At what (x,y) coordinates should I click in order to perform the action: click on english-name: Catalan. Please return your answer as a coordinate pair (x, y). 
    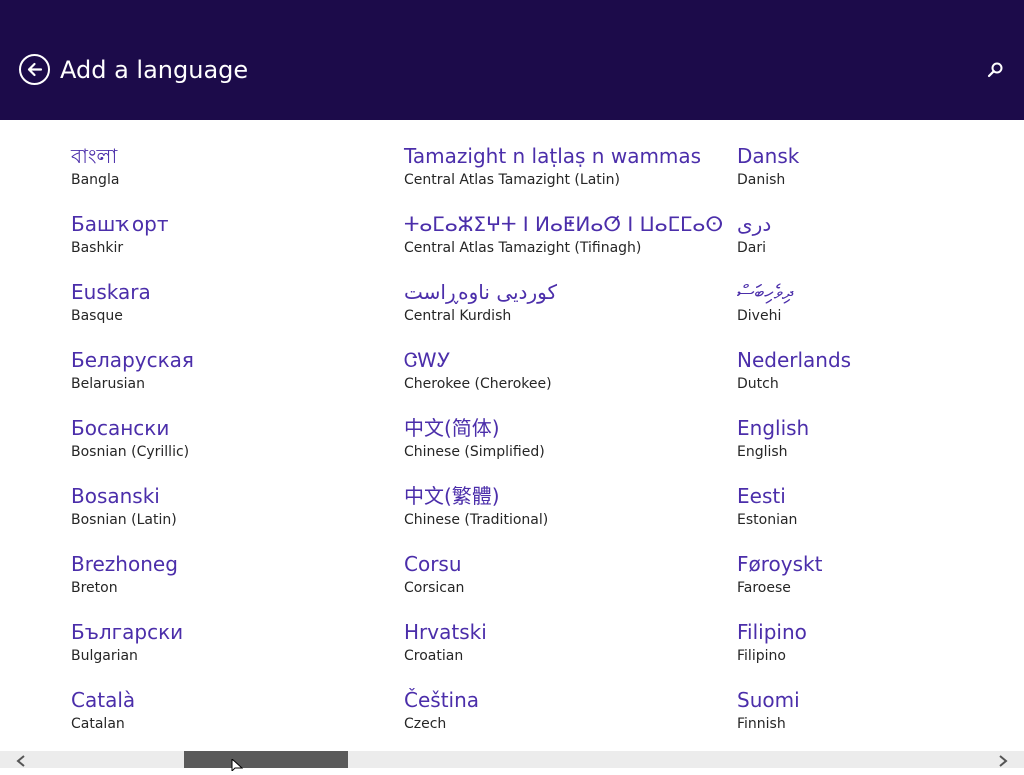
    Looking at the image, I should click on (98, 724).